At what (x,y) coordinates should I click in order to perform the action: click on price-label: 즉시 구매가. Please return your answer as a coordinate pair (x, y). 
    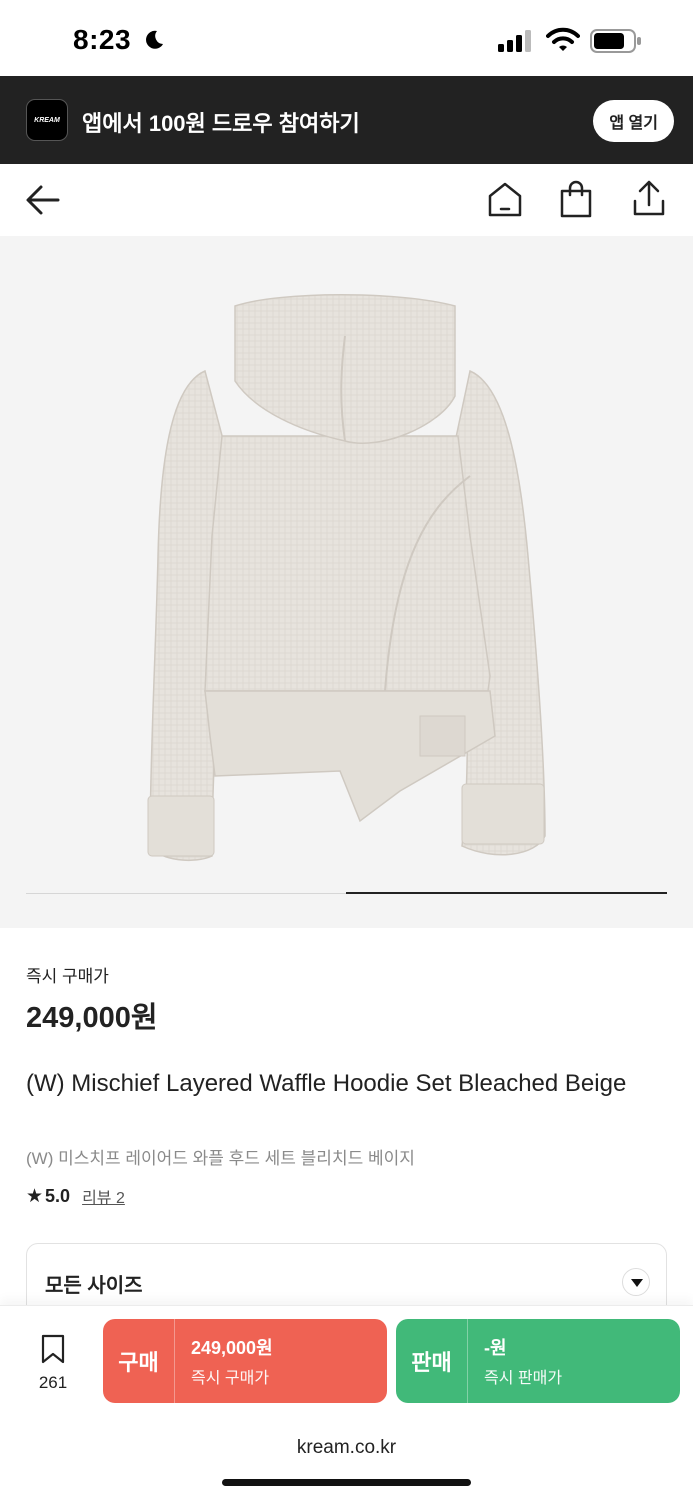
    Looking at the image, I should click on (67, 976).